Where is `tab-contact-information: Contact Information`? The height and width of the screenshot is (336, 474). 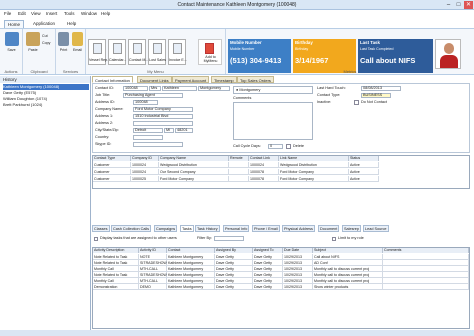 tab-contact-information: Contact Information is located at coordinates (112, 79).